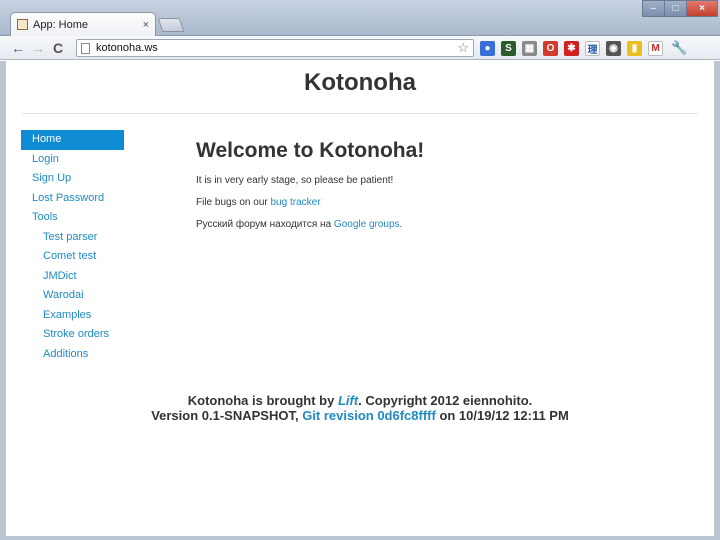 Image resolution: width=720 pixels, height=540 pixels. Describe the element at coordinates (233, 202) in the screenshot. I see `bug-tracker-prefix: File bugs on our` at that location.